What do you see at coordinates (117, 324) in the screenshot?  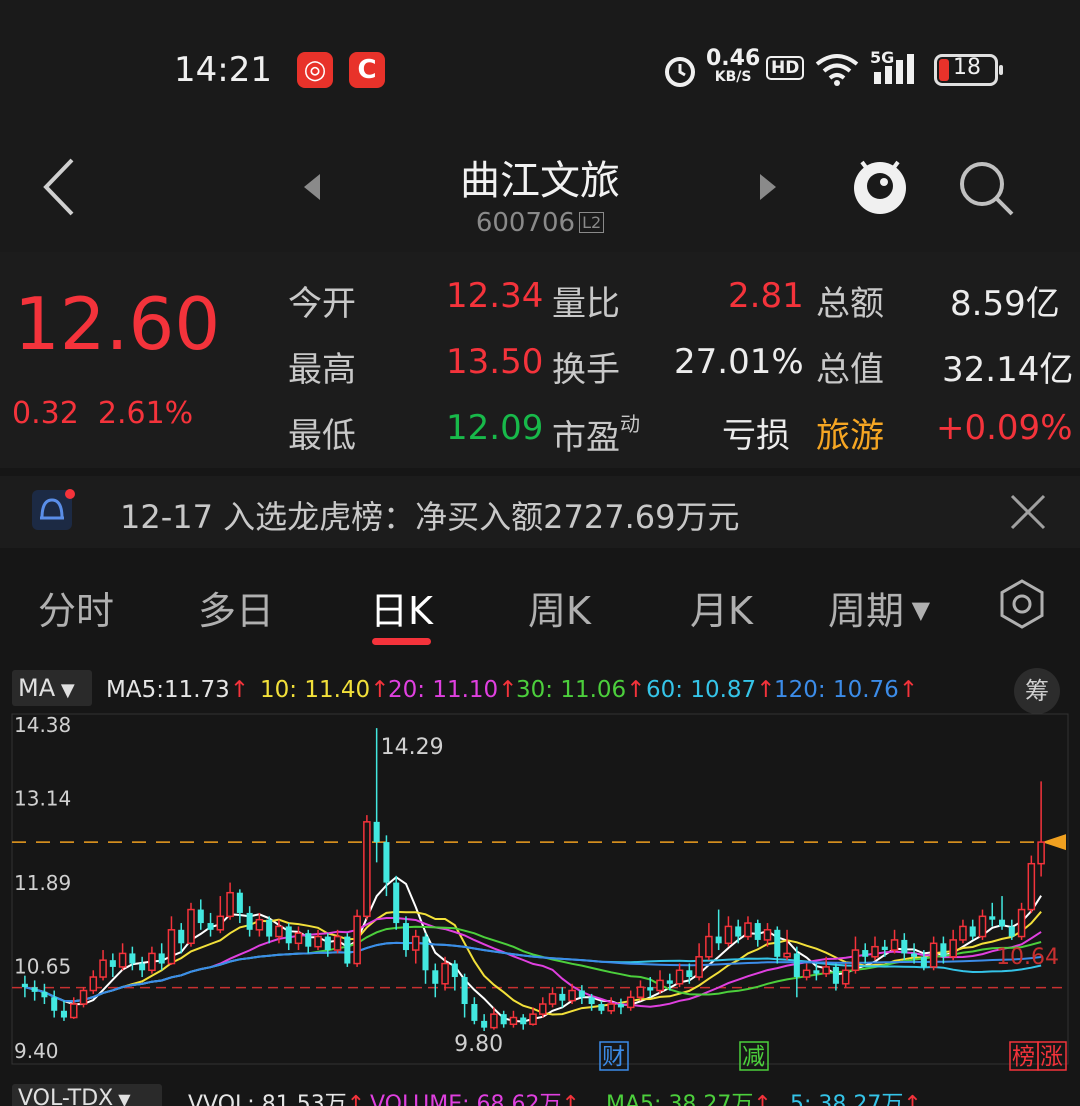 I see `current-price: 12.60` at bounding box center [117, 324].